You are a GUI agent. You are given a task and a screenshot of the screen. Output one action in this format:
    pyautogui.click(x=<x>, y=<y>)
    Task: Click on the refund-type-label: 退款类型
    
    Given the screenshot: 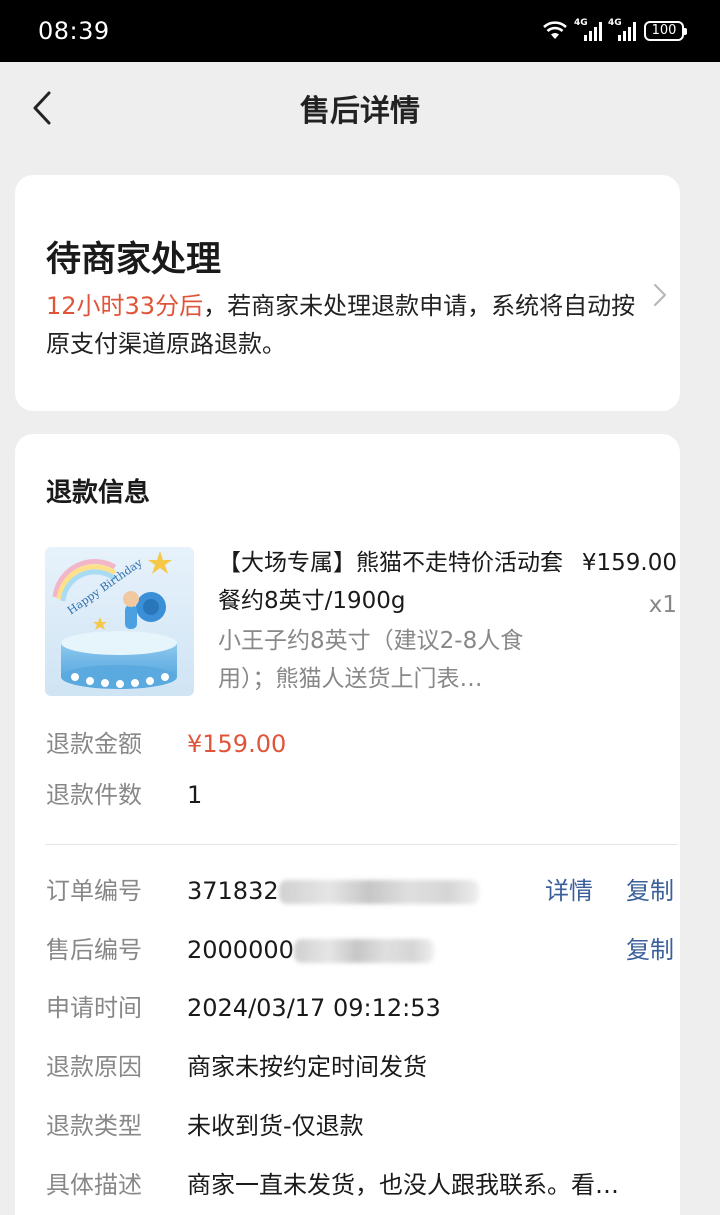 What is the action you would take?
    pyautogui.click(x=94, y=1126)
    